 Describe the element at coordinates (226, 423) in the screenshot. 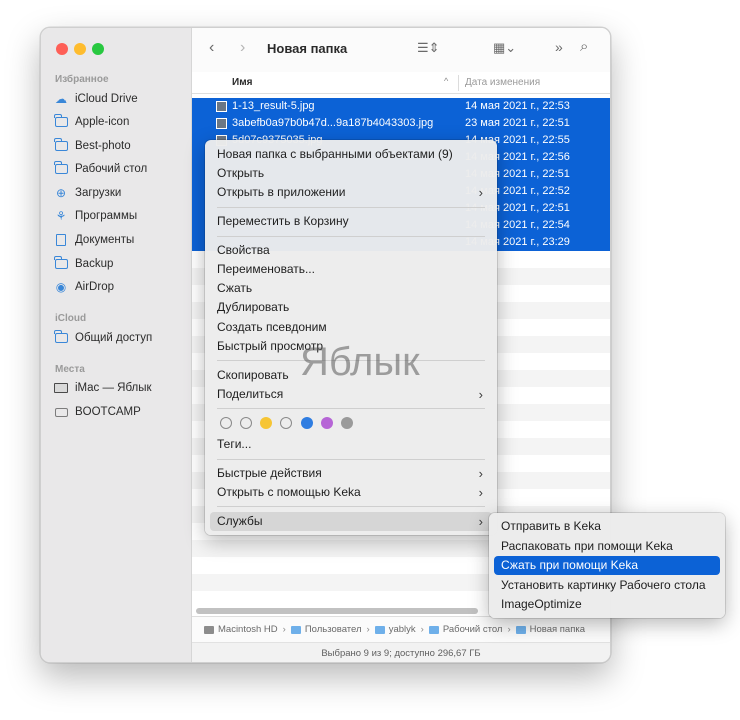

I see `tag-none-icon` at that location.